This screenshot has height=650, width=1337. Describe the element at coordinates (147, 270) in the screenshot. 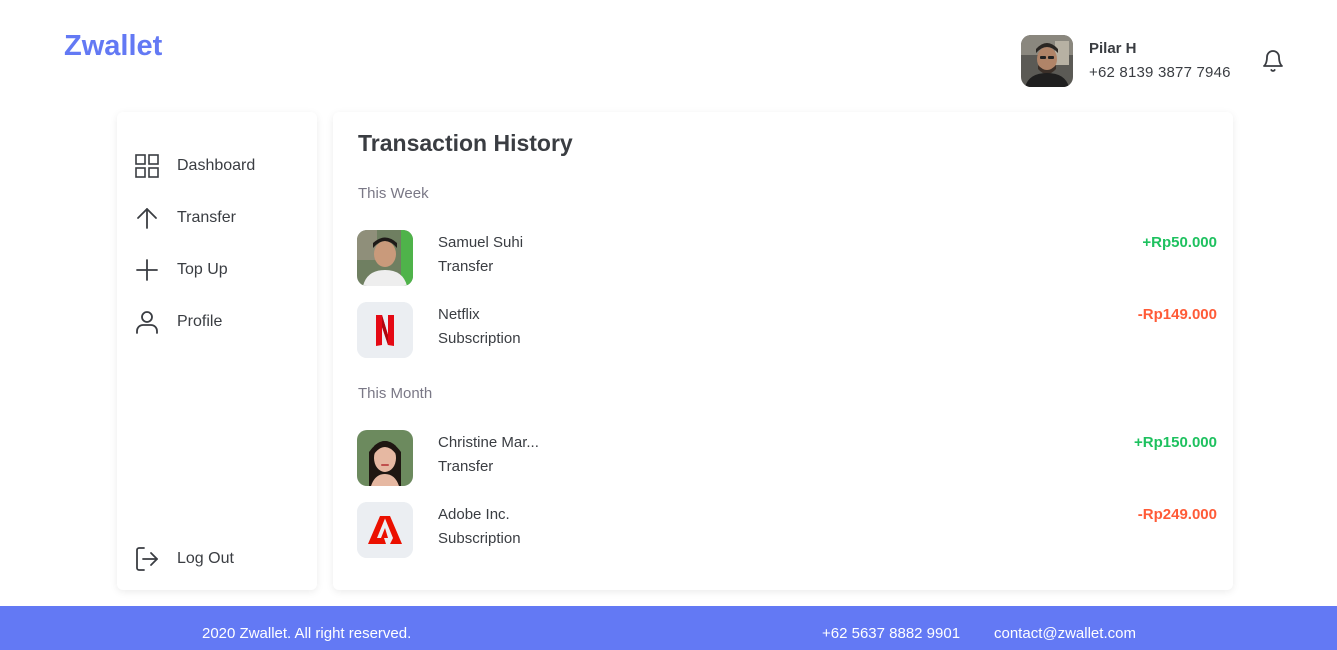

I see `plus-icon` at that location.